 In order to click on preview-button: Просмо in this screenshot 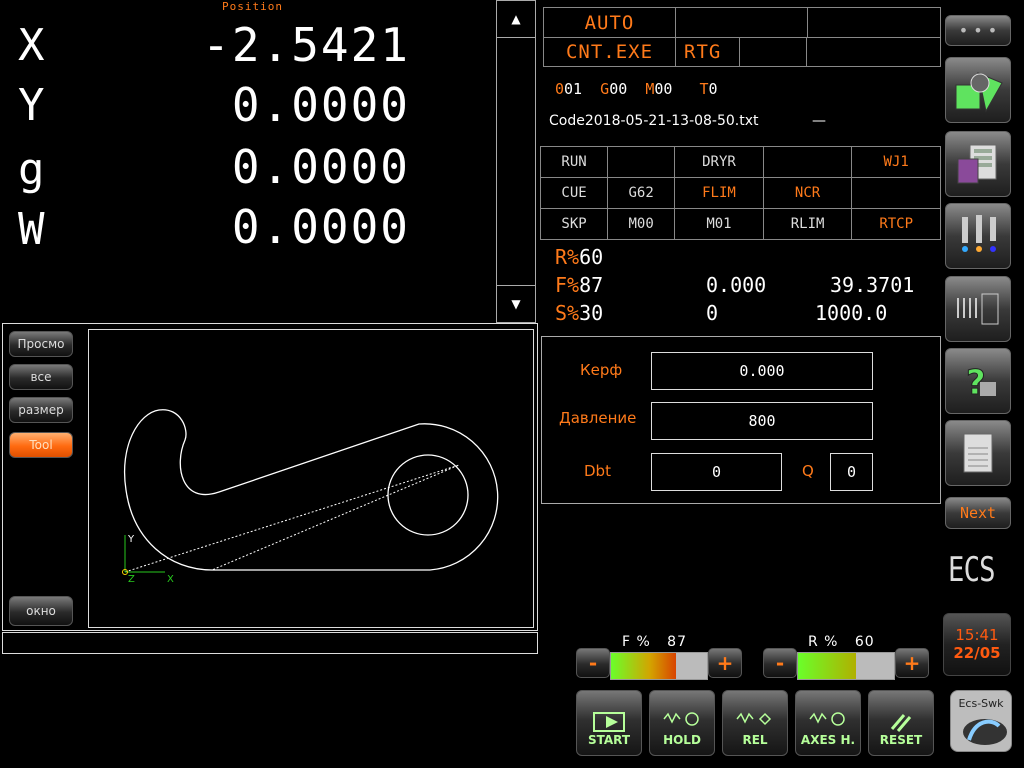, I will do `click(41, 344)`.